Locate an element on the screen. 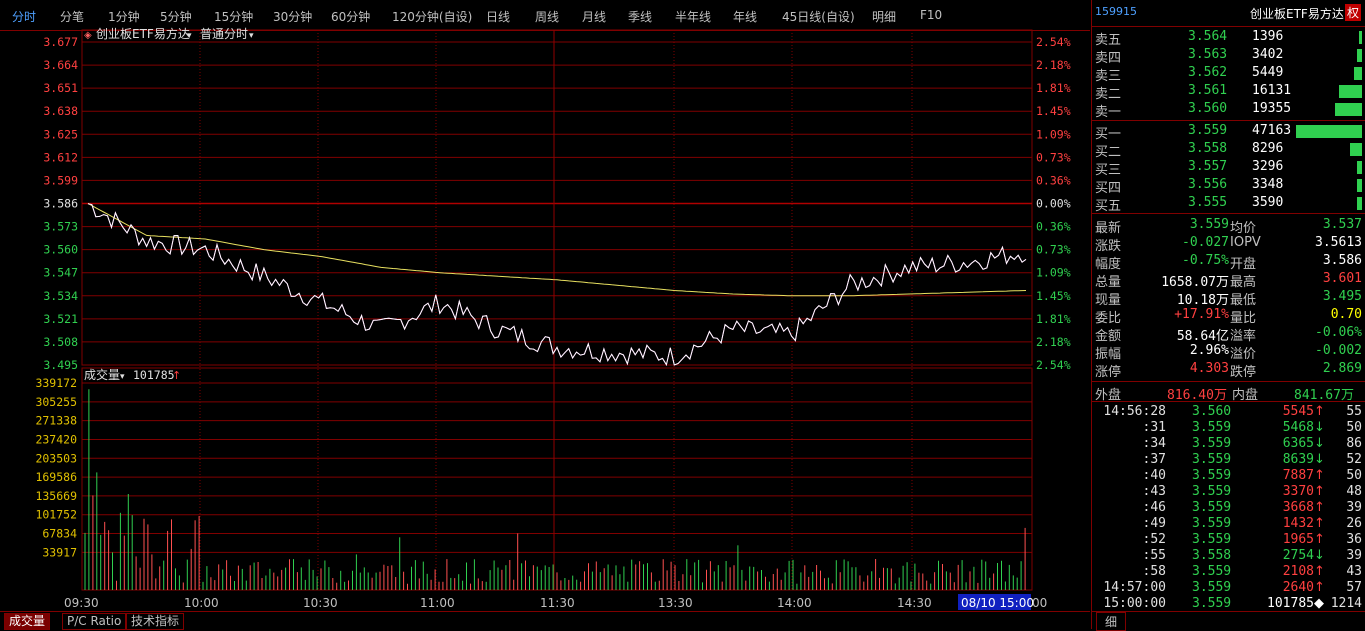  price-tick: 3.534 is located at coordinates (60, 296).